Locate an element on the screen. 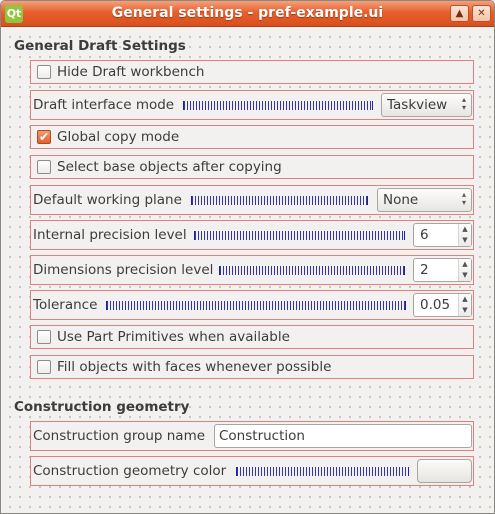 The image size is (495, 514). minimize-button: ▲ is located at coordinates (459, 13).